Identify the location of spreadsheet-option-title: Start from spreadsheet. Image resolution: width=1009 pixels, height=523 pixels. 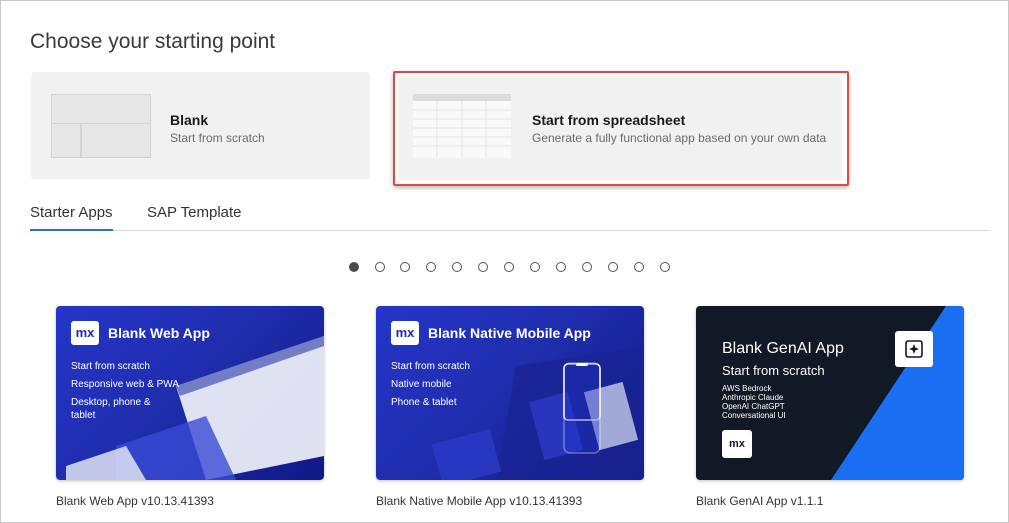
(609, 120).